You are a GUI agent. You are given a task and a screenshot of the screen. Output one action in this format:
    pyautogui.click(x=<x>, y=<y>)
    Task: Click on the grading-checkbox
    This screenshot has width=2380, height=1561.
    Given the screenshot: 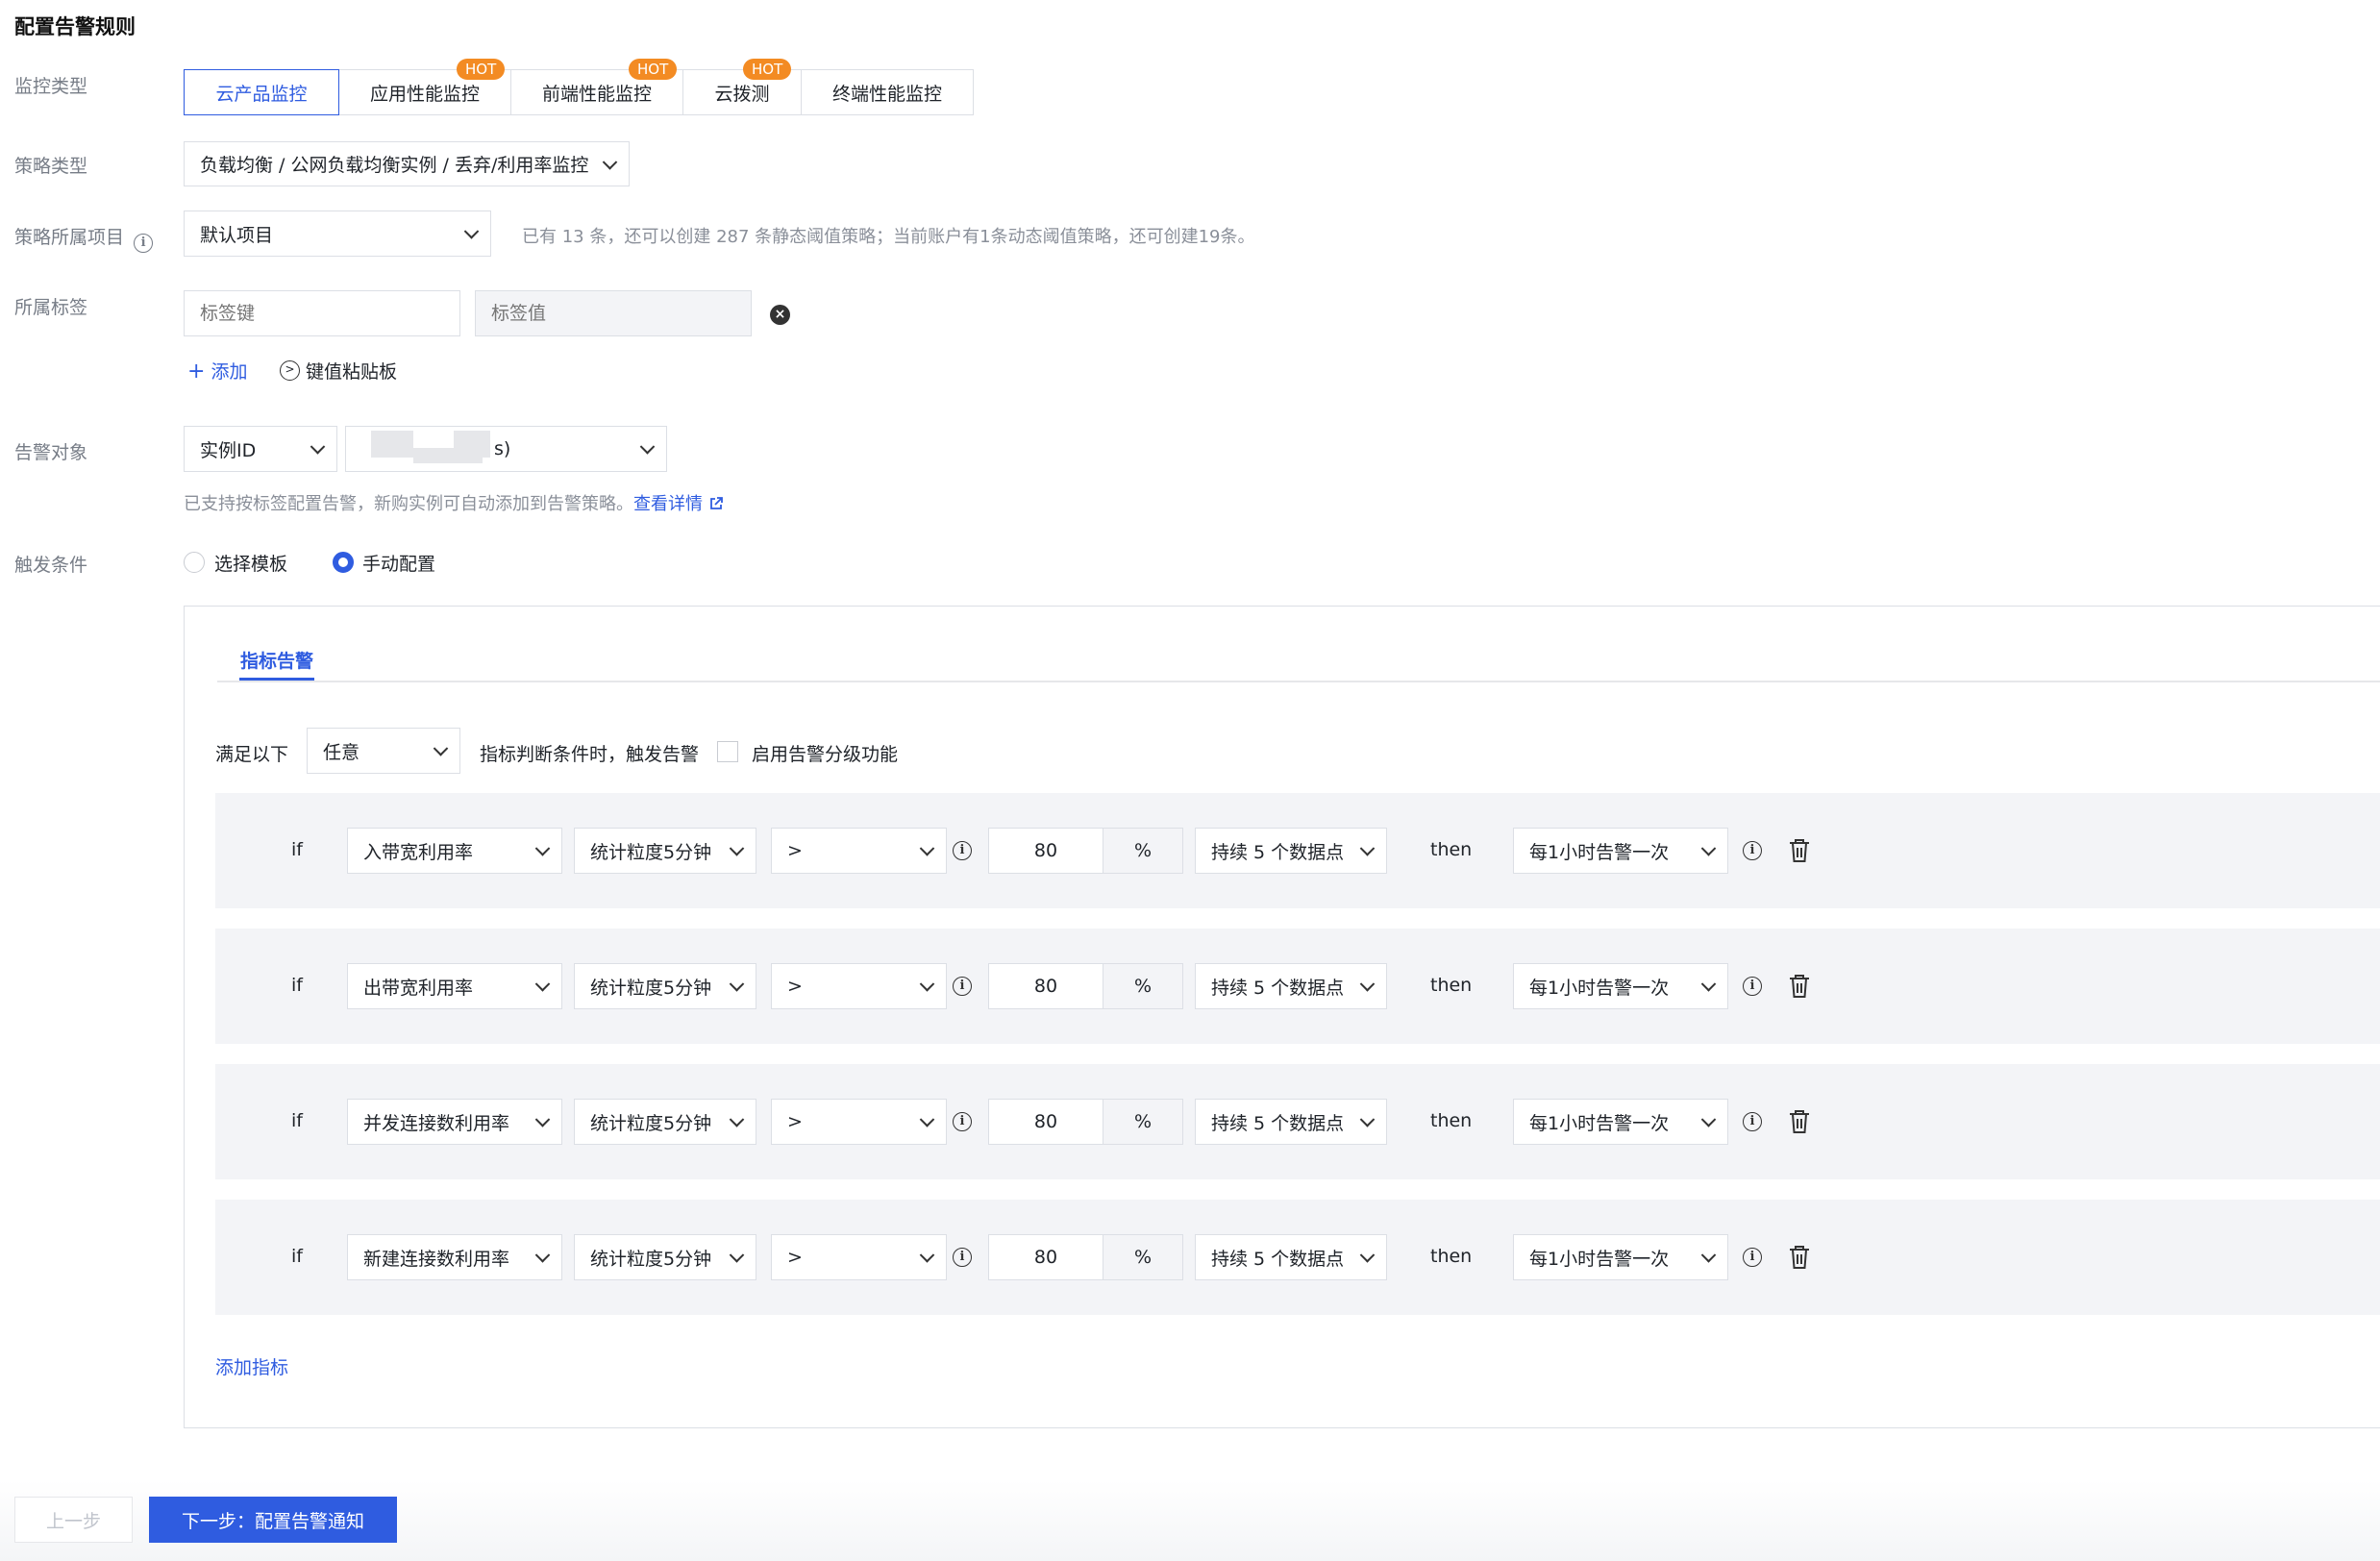 What is the action you would take?
    pyautogui.click(x=728, y=751)
    